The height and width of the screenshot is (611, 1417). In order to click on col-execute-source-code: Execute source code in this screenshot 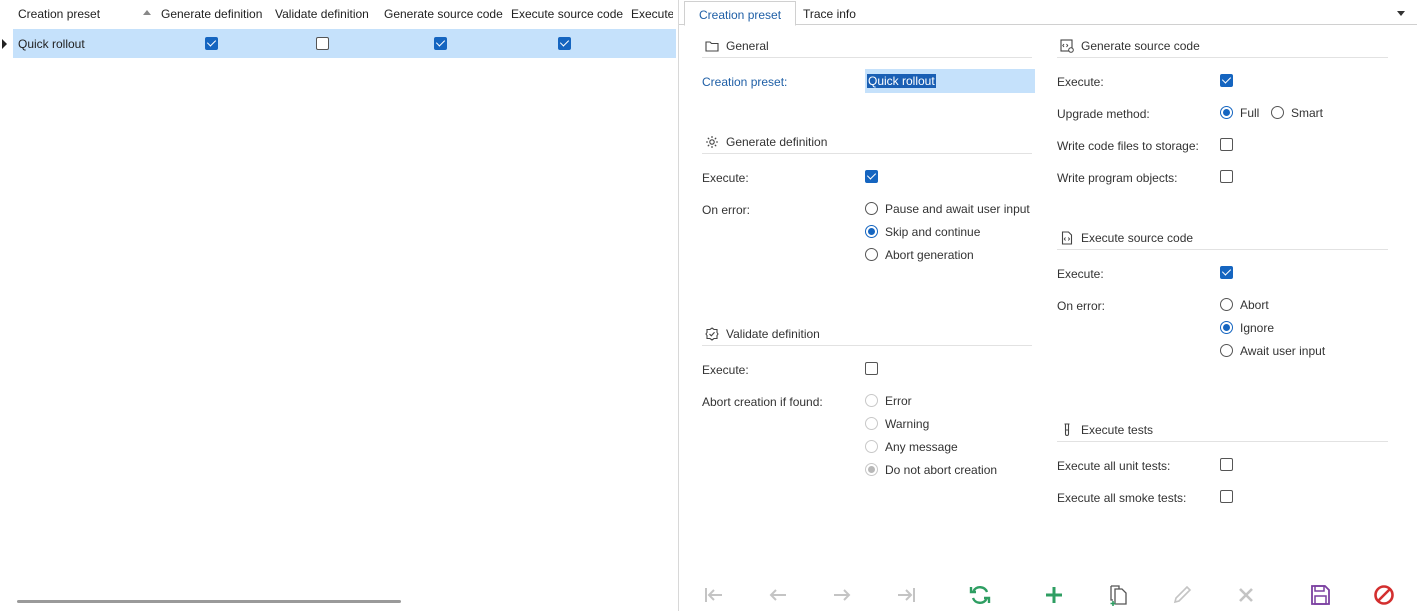, I will do `click(567, 14)`.